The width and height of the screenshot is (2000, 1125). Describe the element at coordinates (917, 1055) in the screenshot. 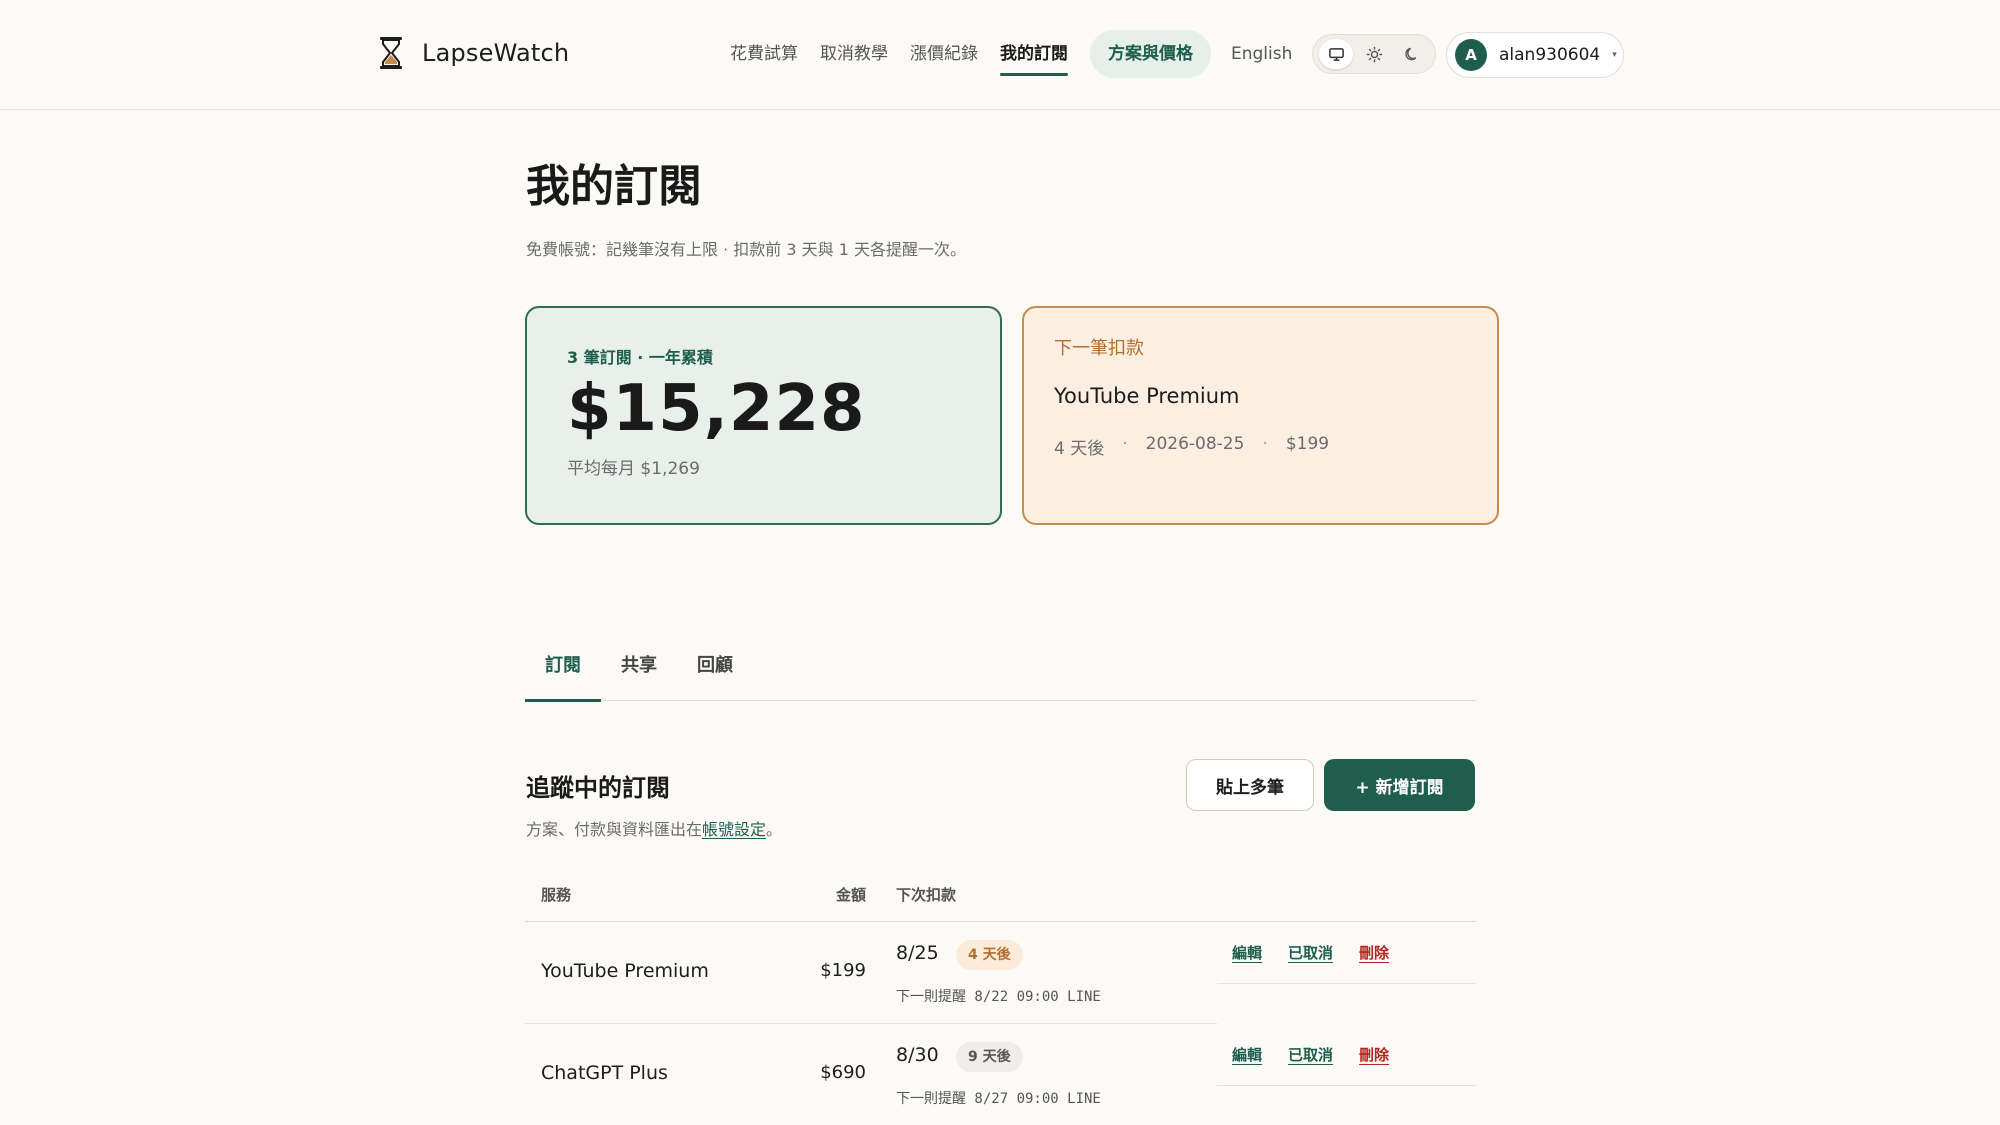

I see `row-next-date: 8/30` at that location.